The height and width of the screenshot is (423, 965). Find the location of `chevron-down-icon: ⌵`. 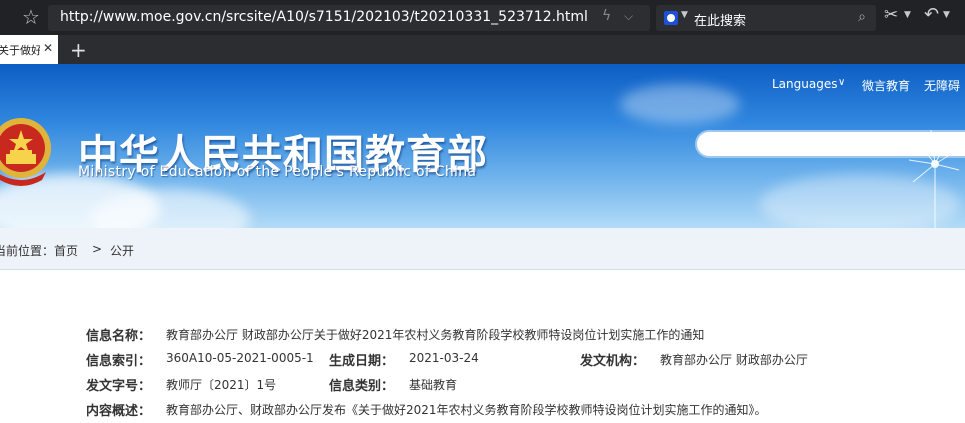

chevron-down-icon: ⌵ is located at coordinates (628, 16).